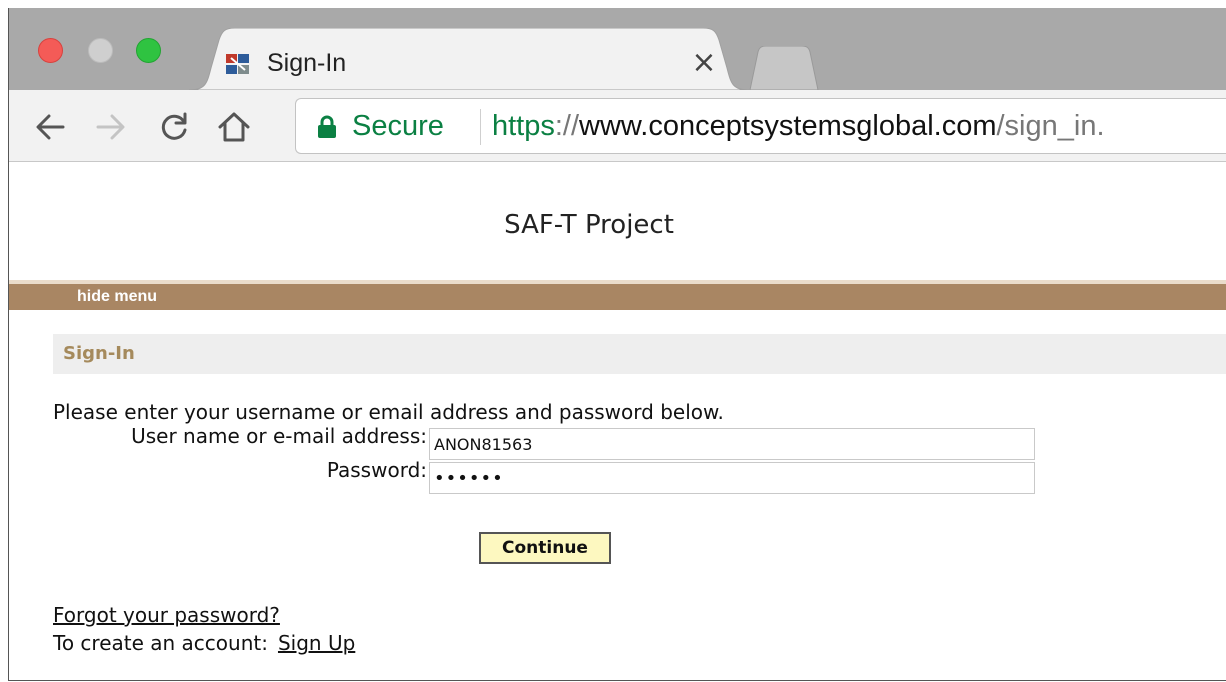  What do you see at coordinates (160, 643) in the screenshot?
I see `create-account-text: To create an account:` at bounding box center [160, 643].